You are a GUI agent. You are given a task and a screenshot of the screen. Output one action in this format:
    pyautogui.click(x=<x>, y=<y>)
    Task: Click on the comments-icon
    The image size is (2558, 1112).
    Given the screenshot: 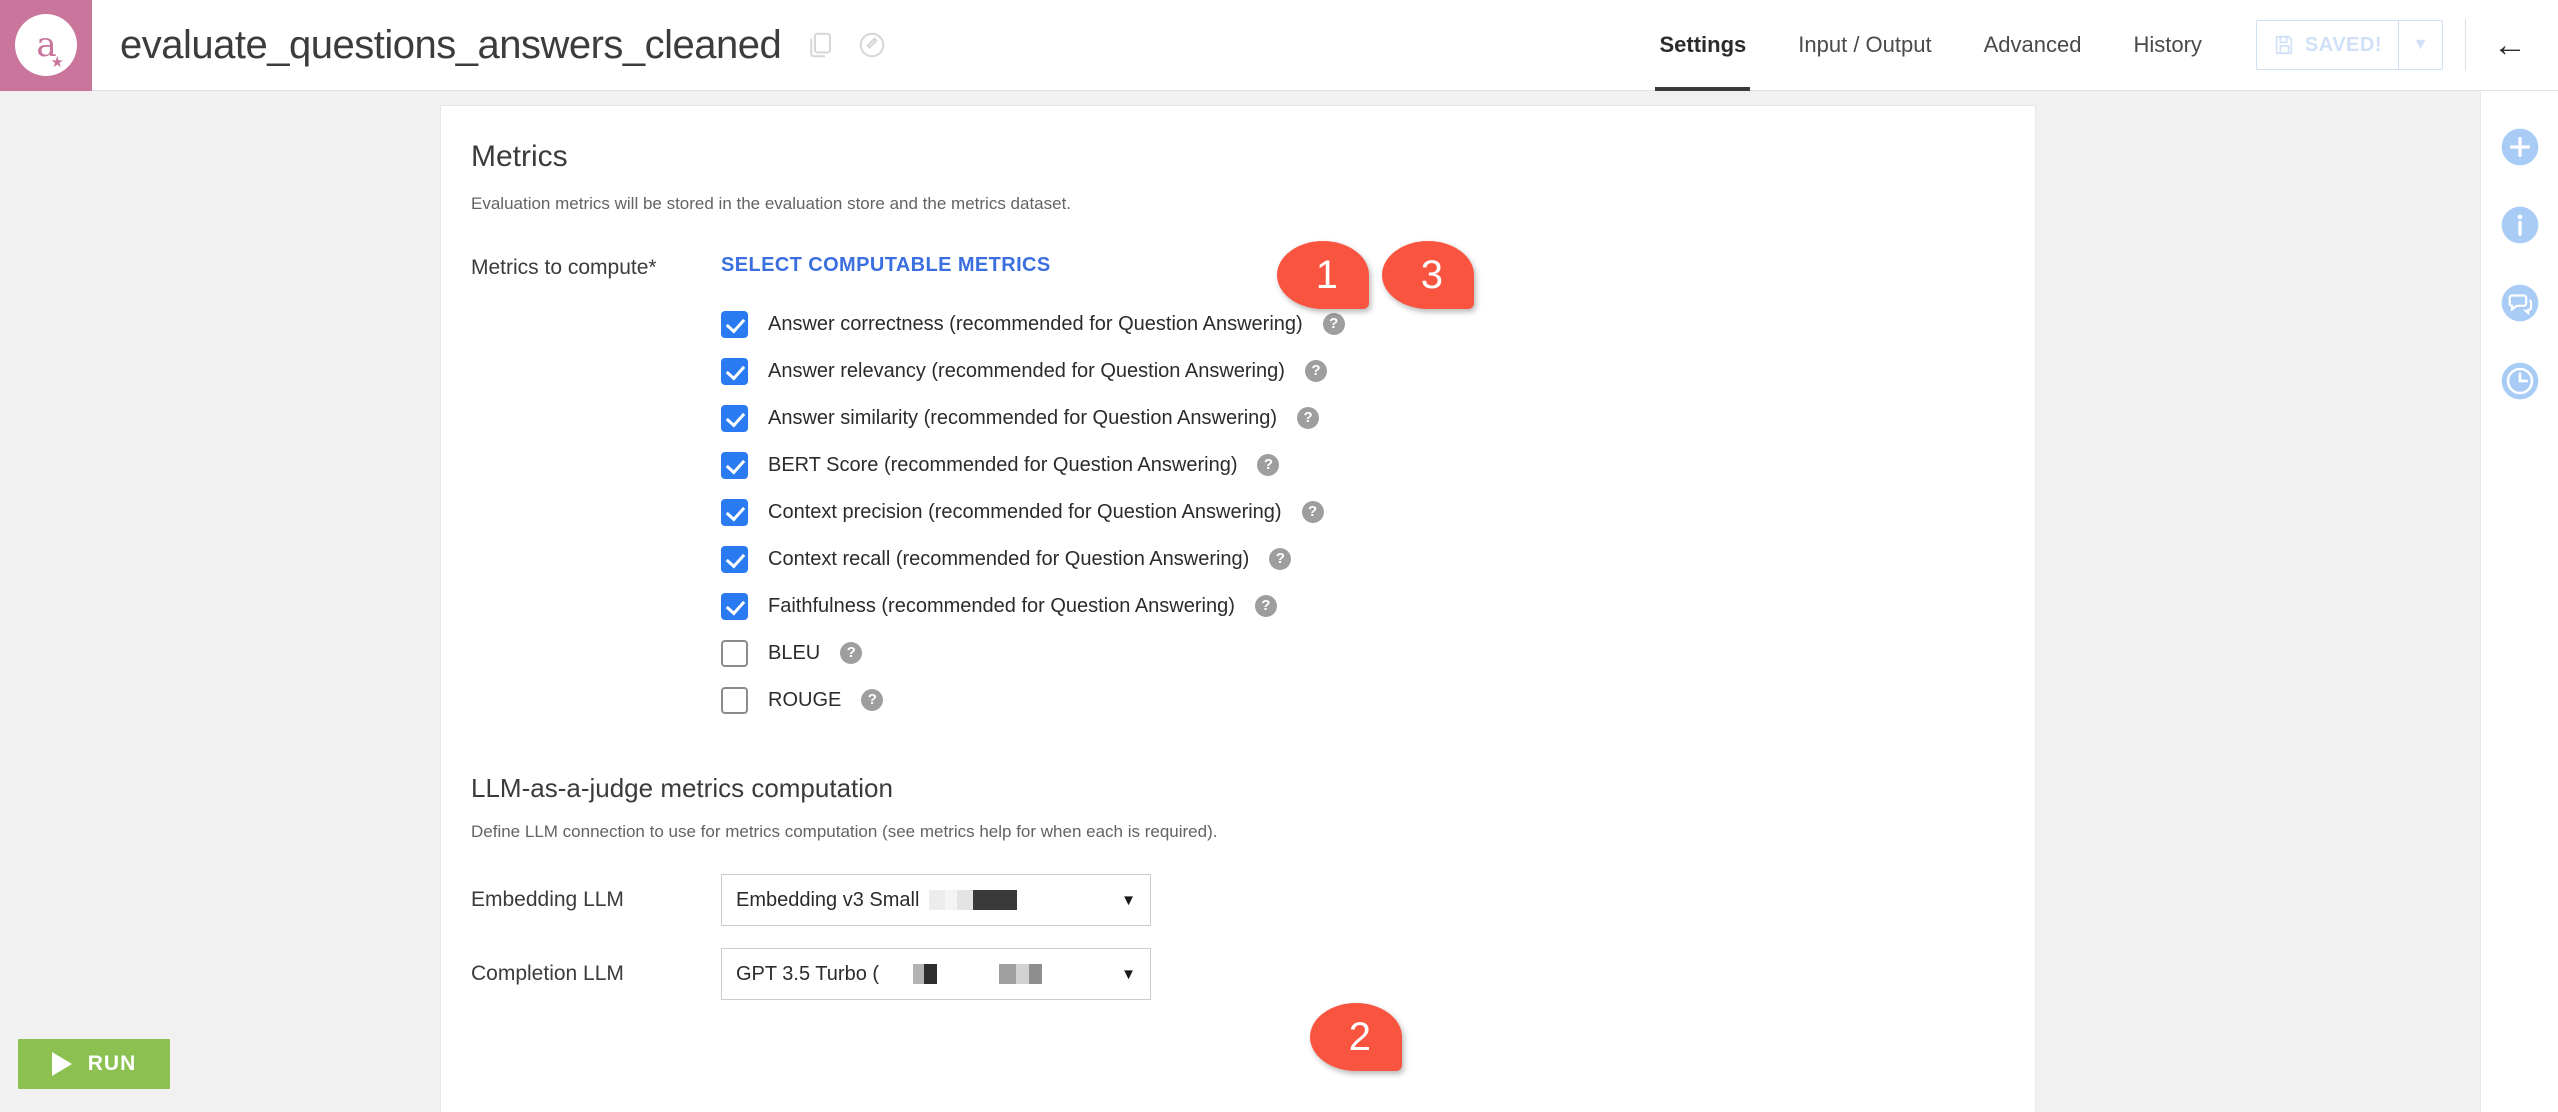 What is the action you would take?
    pyautogui.click(x=2520, y=303)
    